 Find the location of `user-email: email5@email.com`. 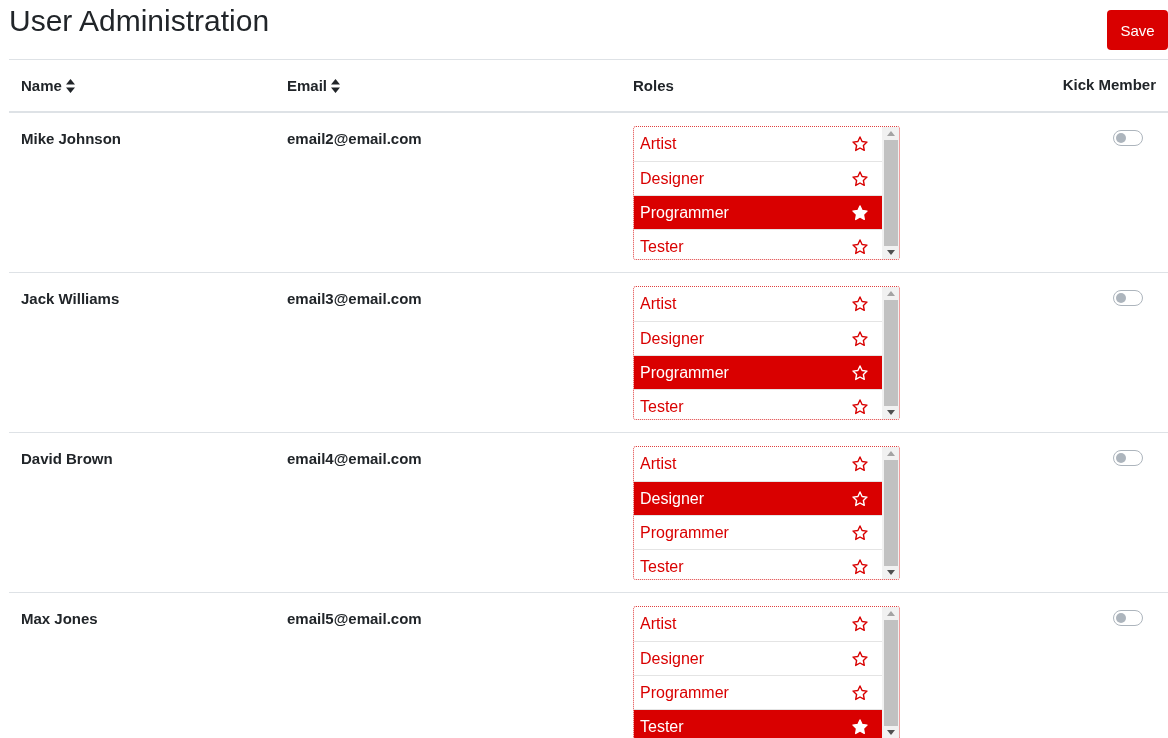

user-email: email5@email.com is located at coordinates (354, 618).